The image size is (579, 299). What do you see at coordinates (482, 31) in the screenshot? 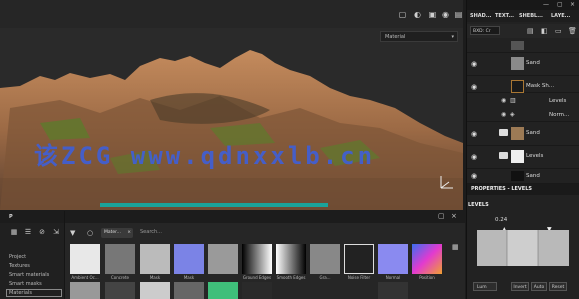
I see `blend-mode-value: BXD: Cr` at bounding box center [482, 31].